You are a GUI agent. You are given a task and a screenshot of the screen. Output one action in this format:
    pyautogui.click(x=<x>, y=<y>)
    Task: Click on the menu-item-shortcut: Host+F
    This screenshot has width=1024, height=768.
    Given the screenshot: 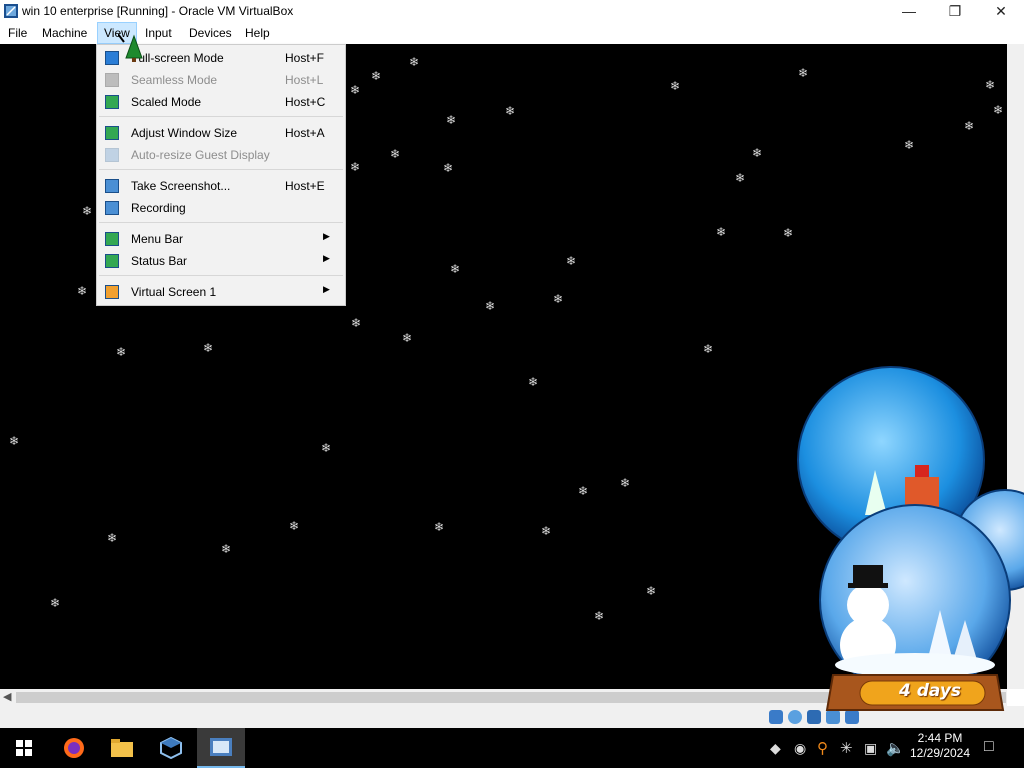 What is the action you would take?
    pyautogui.click(x=305, y=58)
    